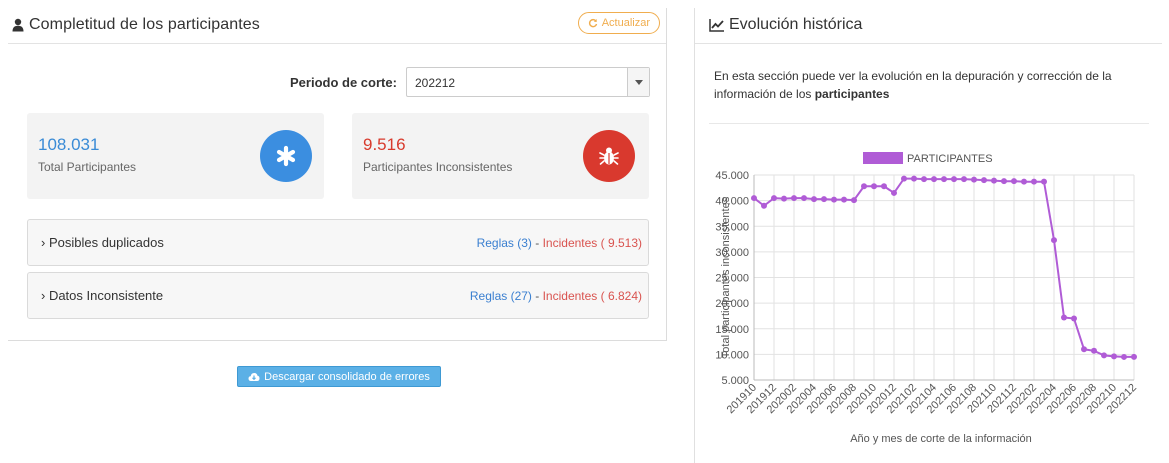 This screenshot has height=463, width=1169. What do you see at coordinates (950, 159) in the screenshot?
I see `legend-label: PARTICIPANTES` at bounding box center [950, 159].